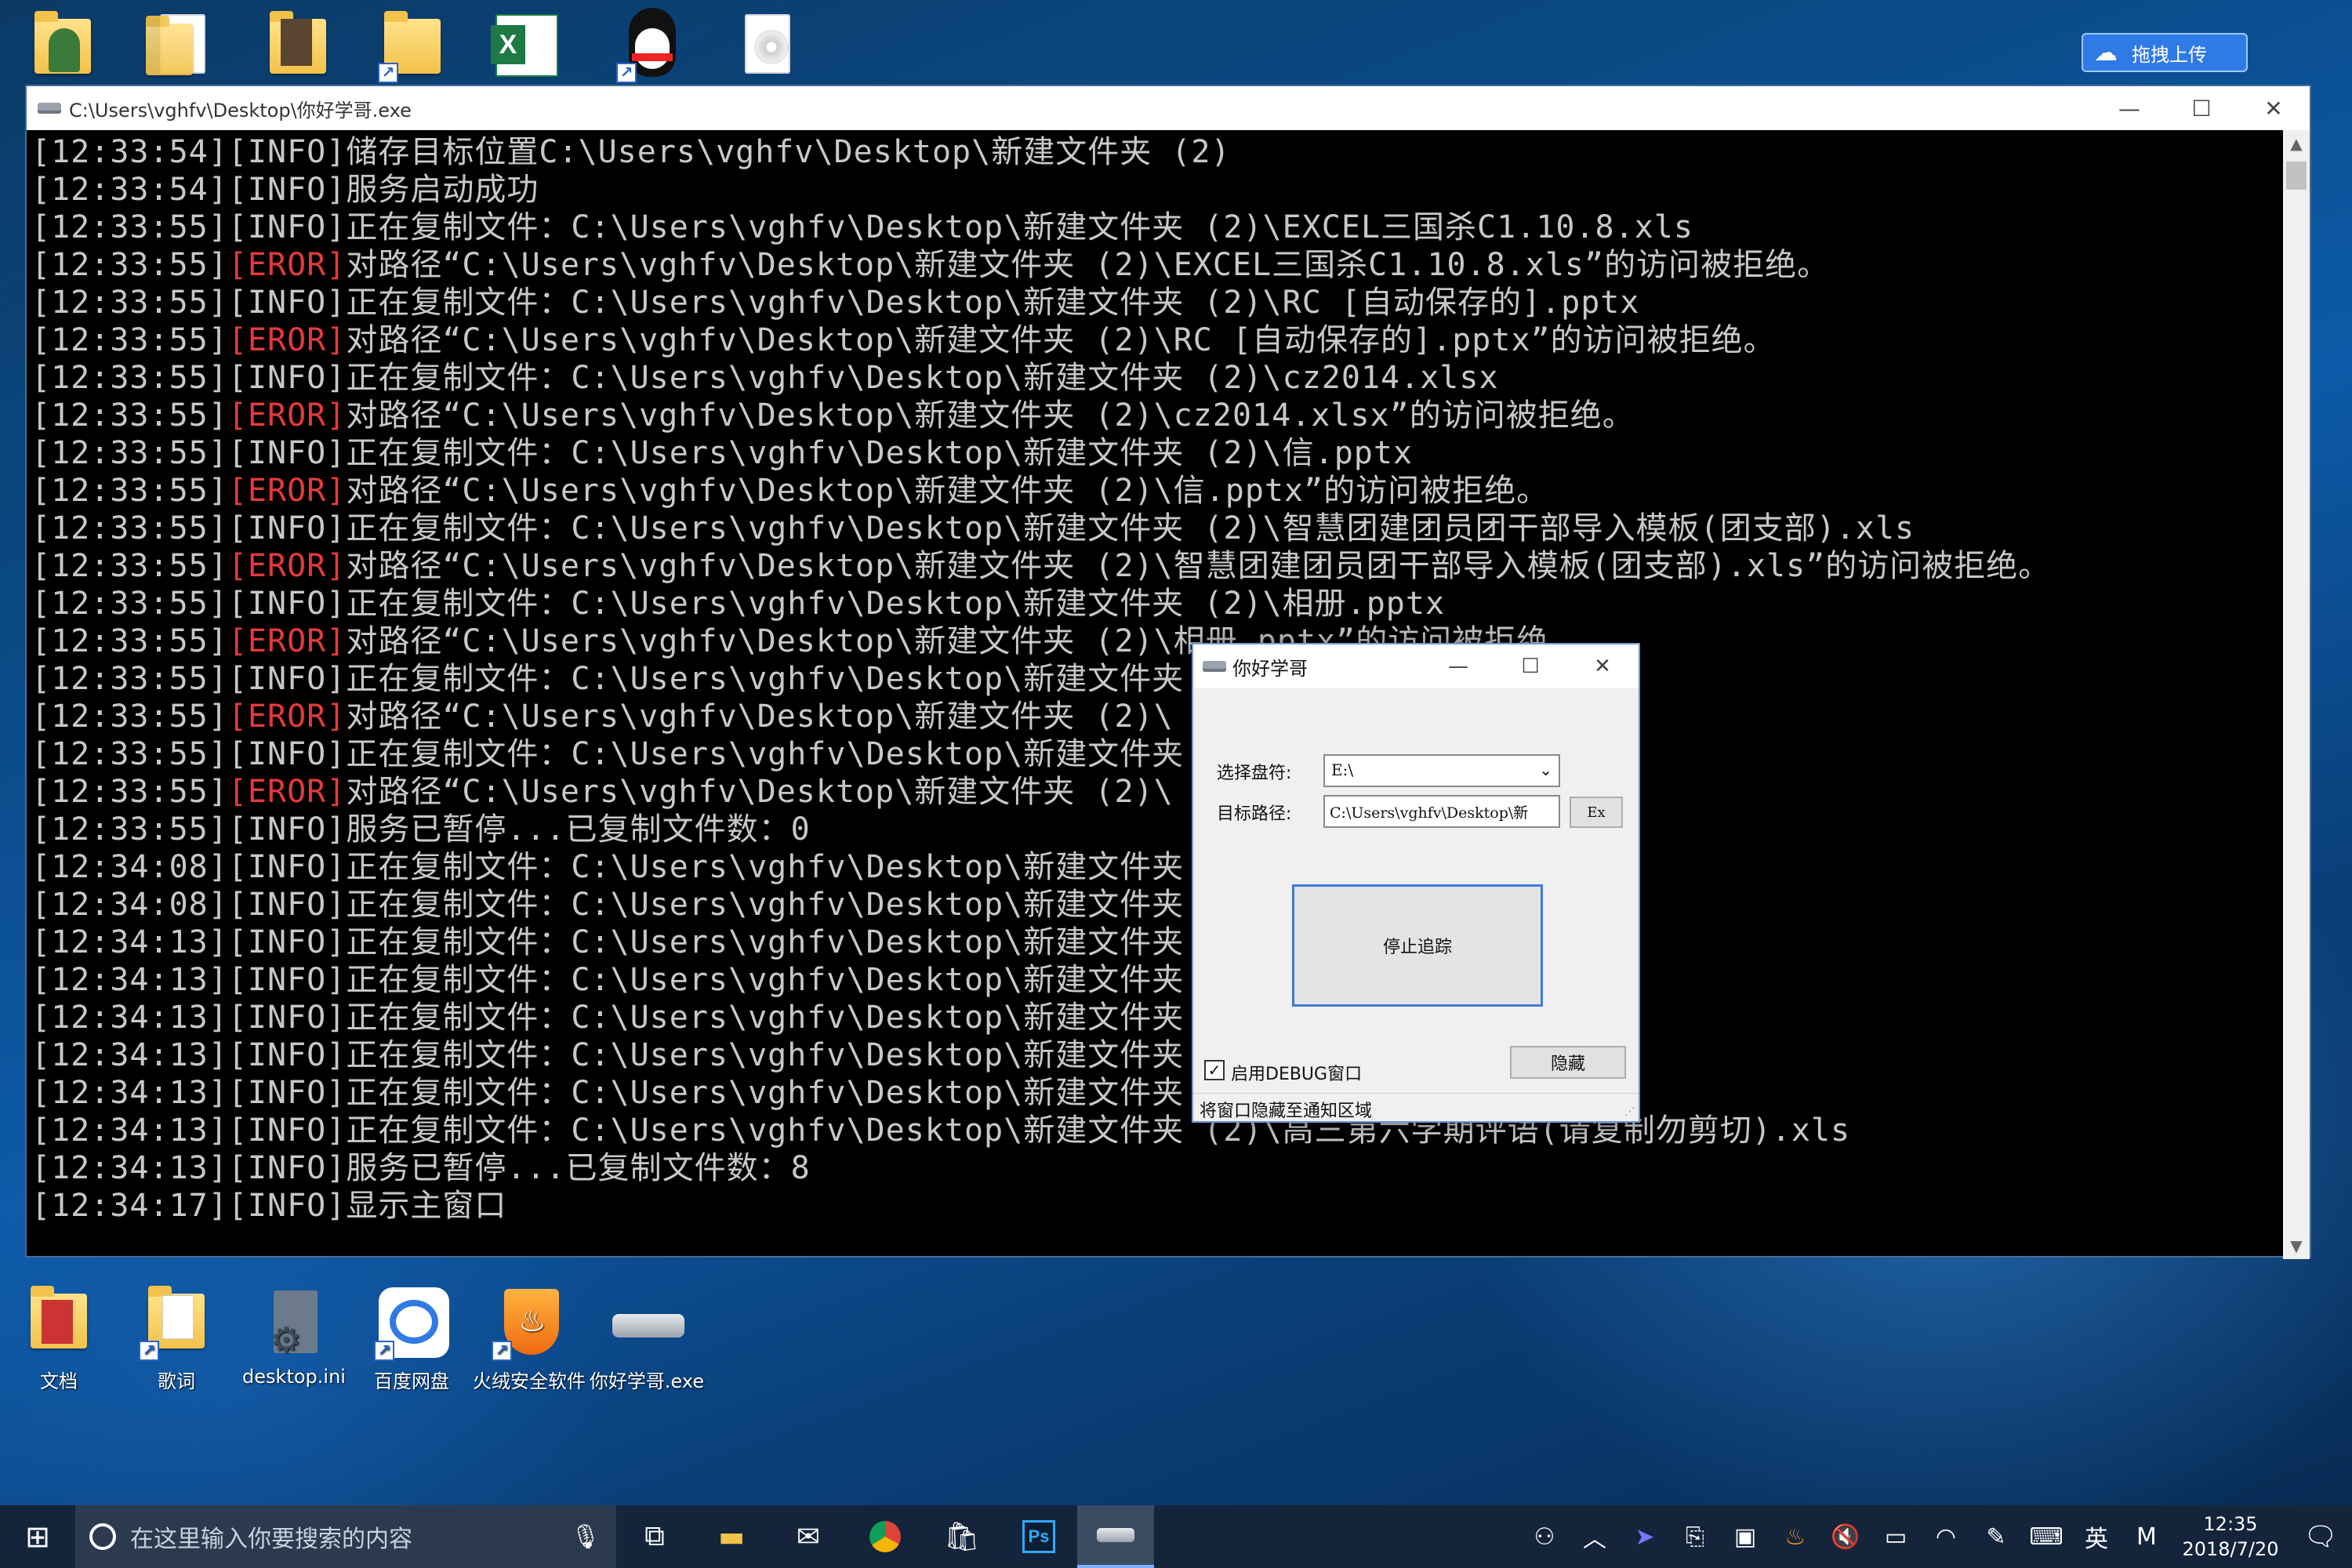 The image size is (2352, 1568). Describe the element at coordinates (962, 1536) in the screenshot. I see `store-icon: 🛍` at that location.